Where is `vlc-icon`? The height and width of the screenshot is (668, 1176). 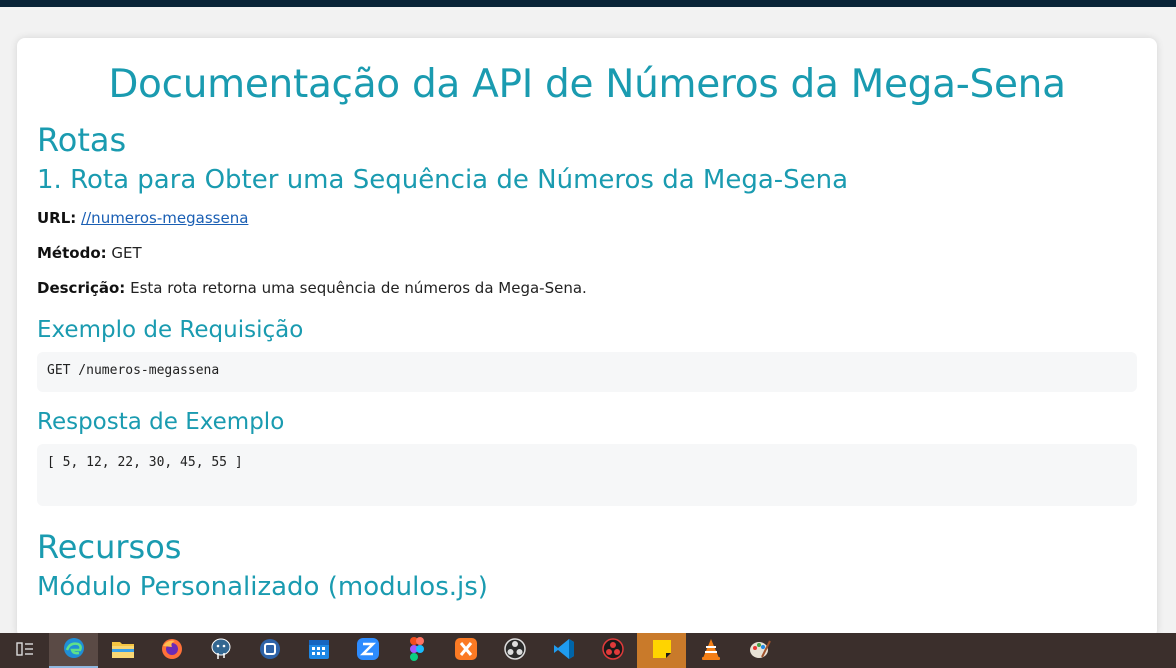
vlc-icon is located at coordinates (711, 651).